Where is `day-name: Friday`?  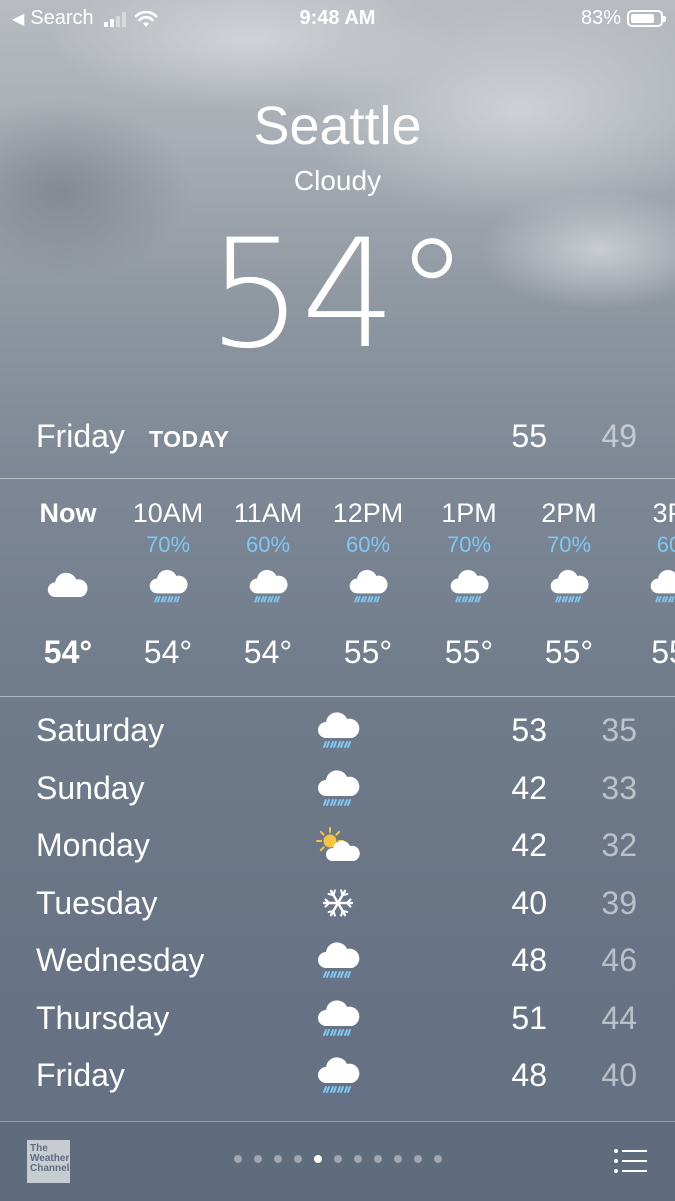 day-name: Friday is located at coordinates (80, 1075).